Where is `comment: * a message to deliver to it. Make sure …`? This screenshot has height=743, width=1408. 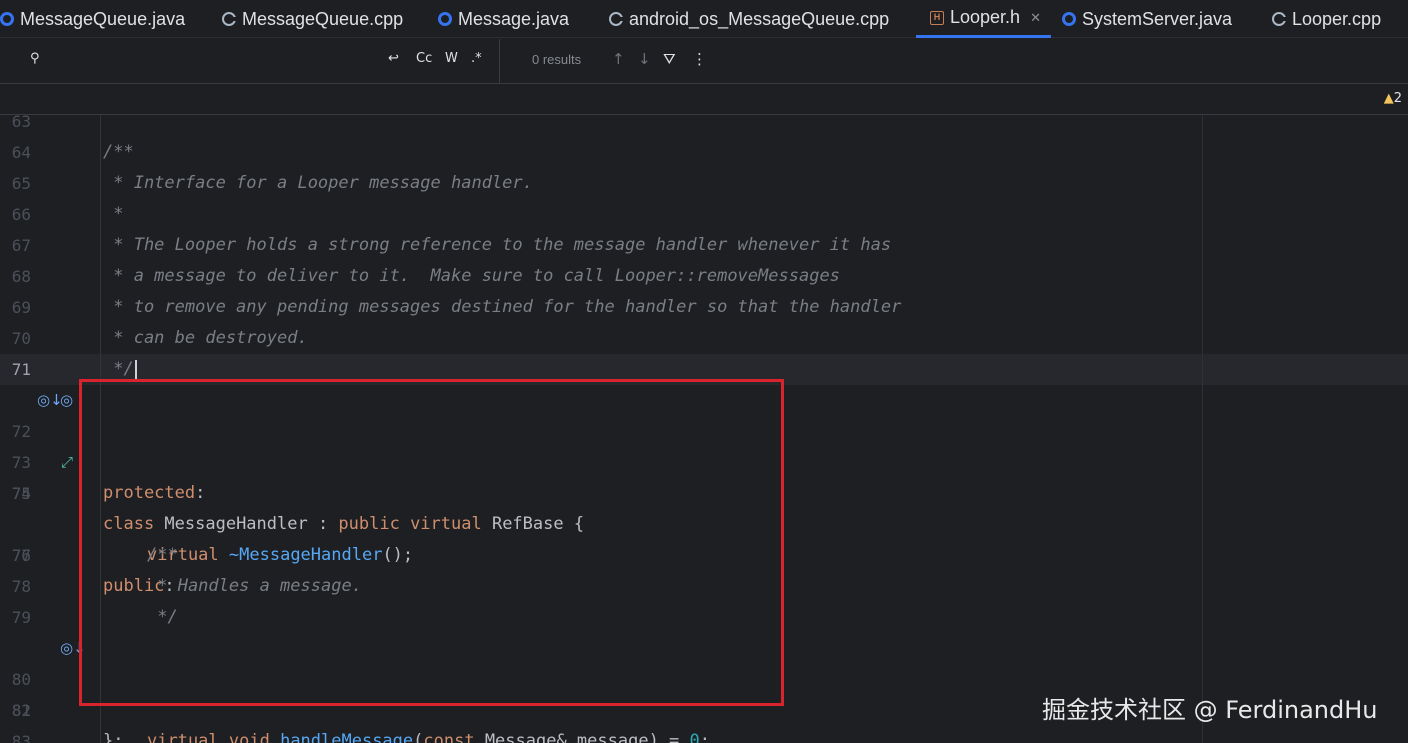 comment: * a message to deliver to it. Make sure … is located at coordinates (471, 276).